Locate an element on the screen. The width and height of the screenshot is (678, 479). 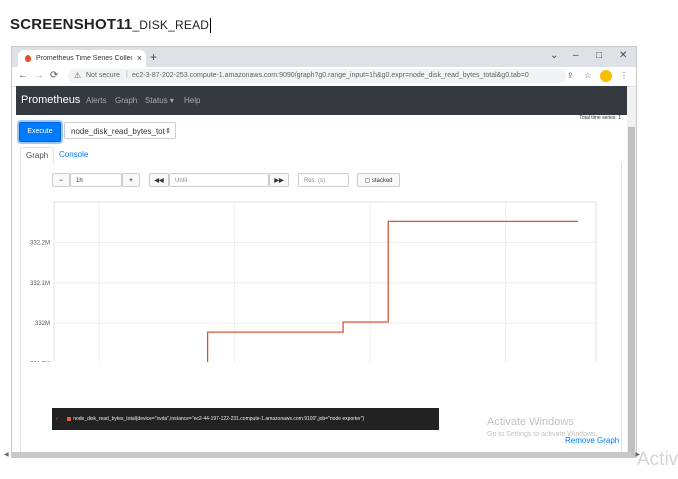
scroll-right-icon: ▶ is located at coordinates (637, 454).